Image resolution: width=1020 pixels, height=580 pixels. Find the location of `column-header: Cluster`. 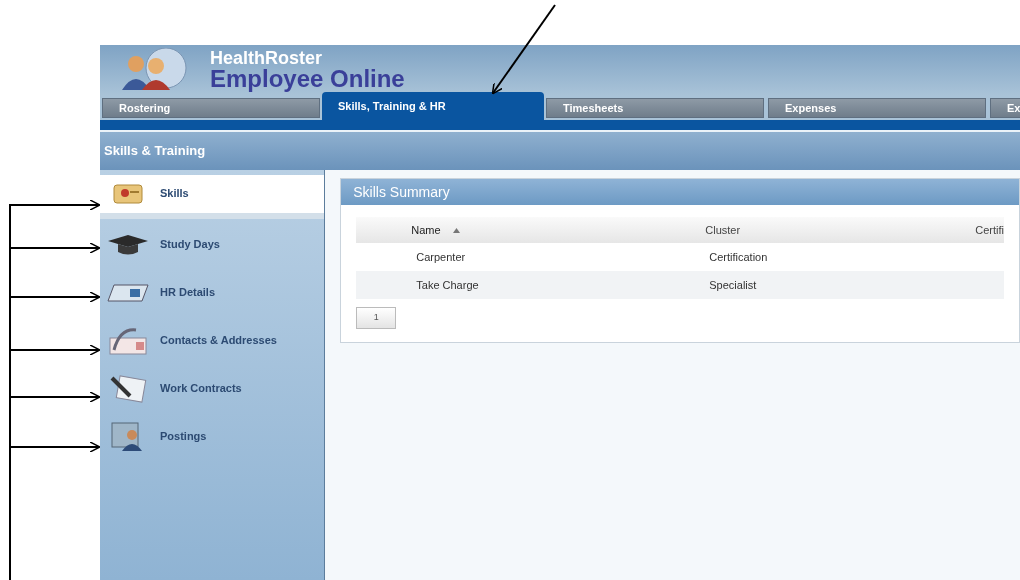

column-header: Cluster is located at coordinates (723, 230).